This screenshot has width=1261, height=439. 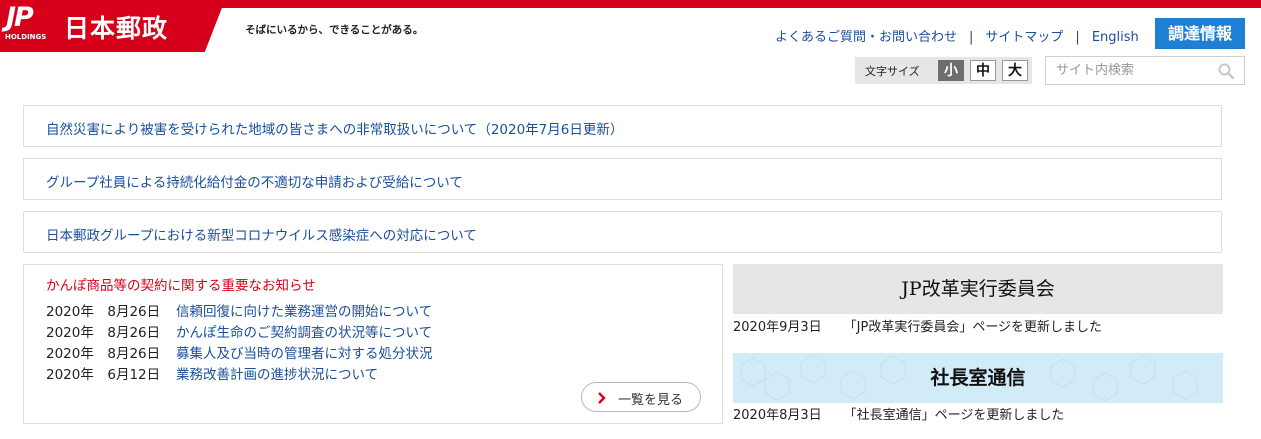 What do you see at coordinates (116, 28) in the screenshot?
I see `brand-name: 日本郵政` at bounding box center [116, 28].